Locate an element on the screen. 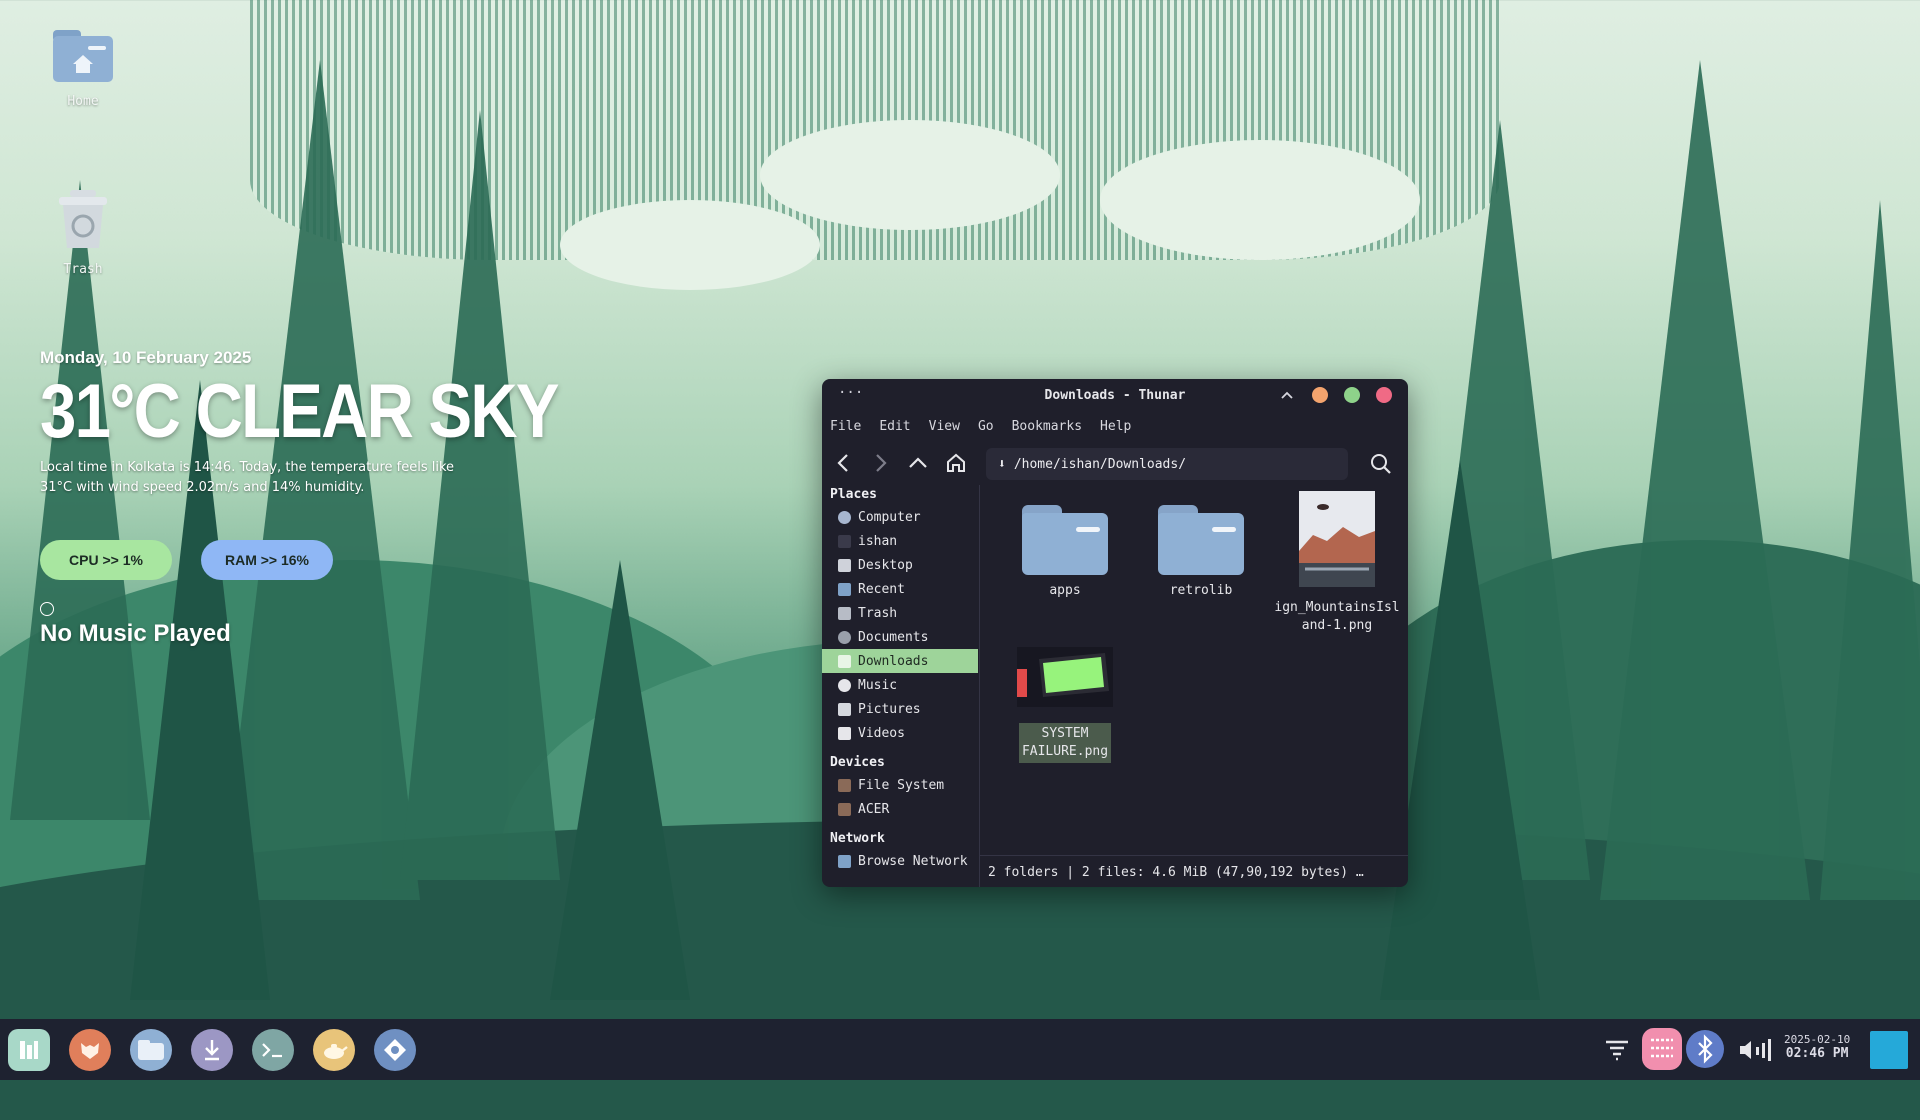 The image size is (1920, 1120). sidebar-header-places: Places is located at coordinates (853, 494).